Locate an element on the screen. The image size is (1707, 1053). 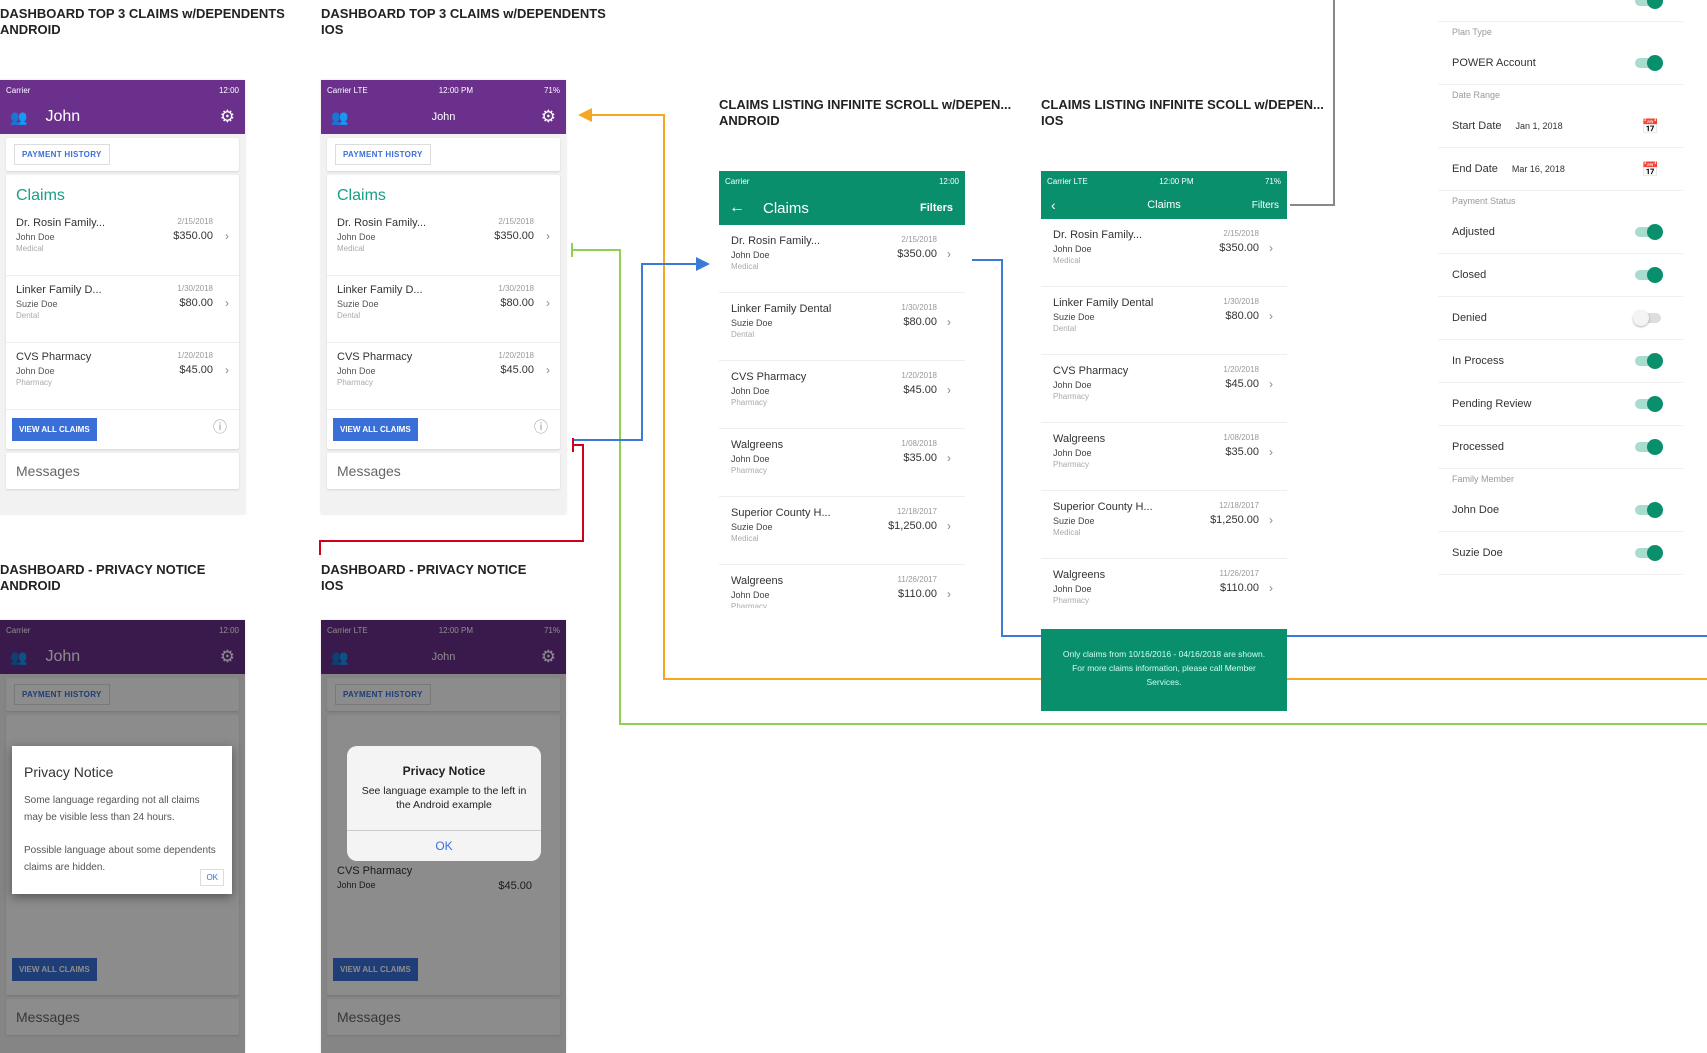
filter-toggle-row: Closed is located at coordinates (1560, 275).